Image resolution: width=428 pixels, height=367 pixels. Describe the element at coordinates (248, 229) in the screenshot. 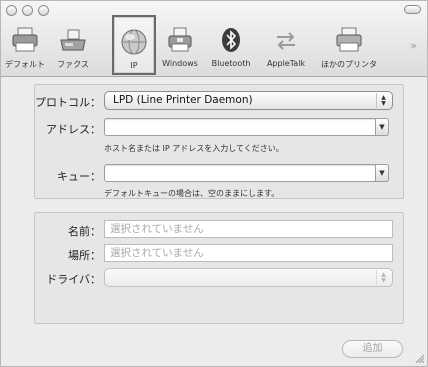

I see `name-field: 選択されていません` at that location.